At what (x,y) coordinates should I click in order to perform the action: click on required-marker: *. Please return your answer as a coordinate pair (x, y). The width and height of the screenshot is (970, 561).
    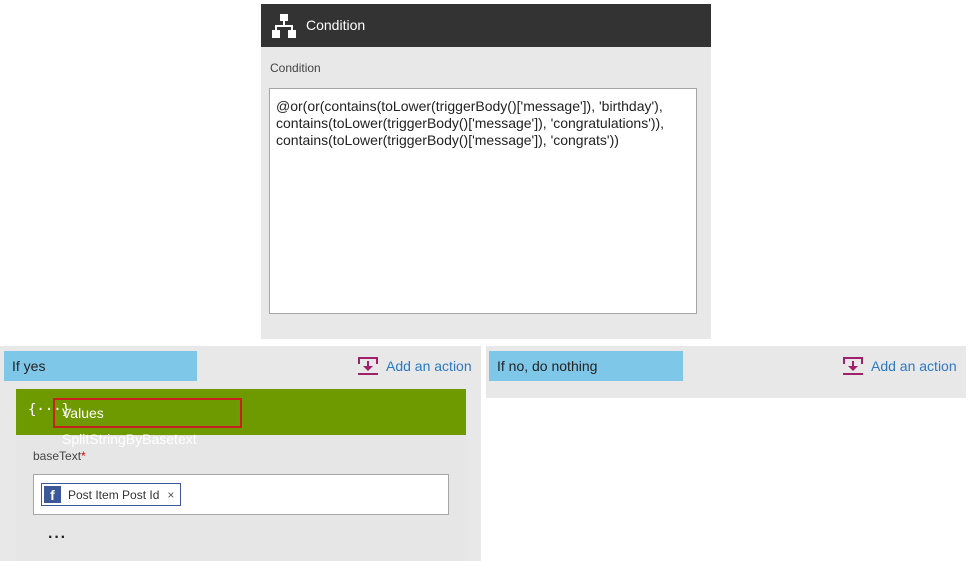
    Looking at the image, I should click on (83, 456).